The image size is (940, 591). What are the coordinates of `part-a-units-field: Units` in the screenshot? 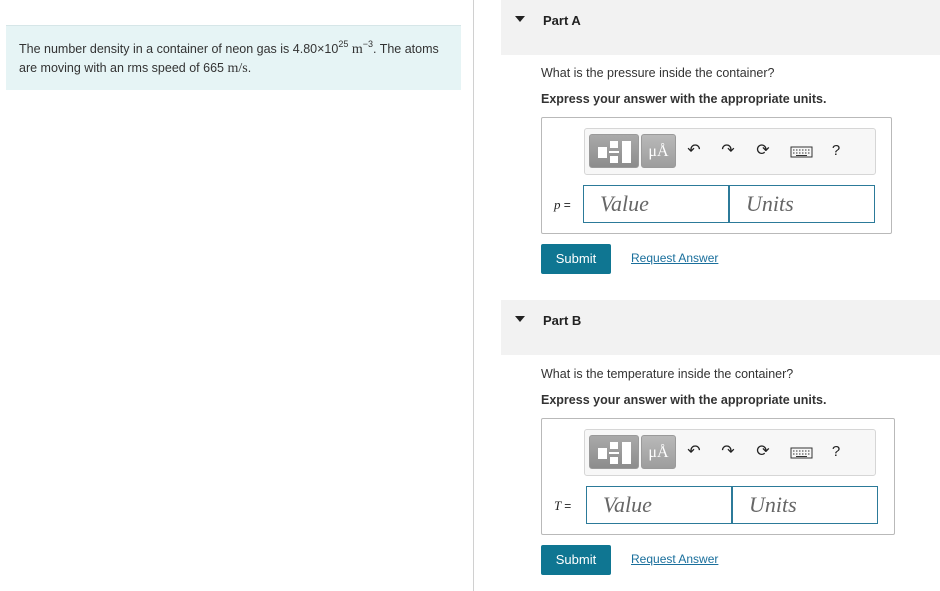 It's located at (802, 204).